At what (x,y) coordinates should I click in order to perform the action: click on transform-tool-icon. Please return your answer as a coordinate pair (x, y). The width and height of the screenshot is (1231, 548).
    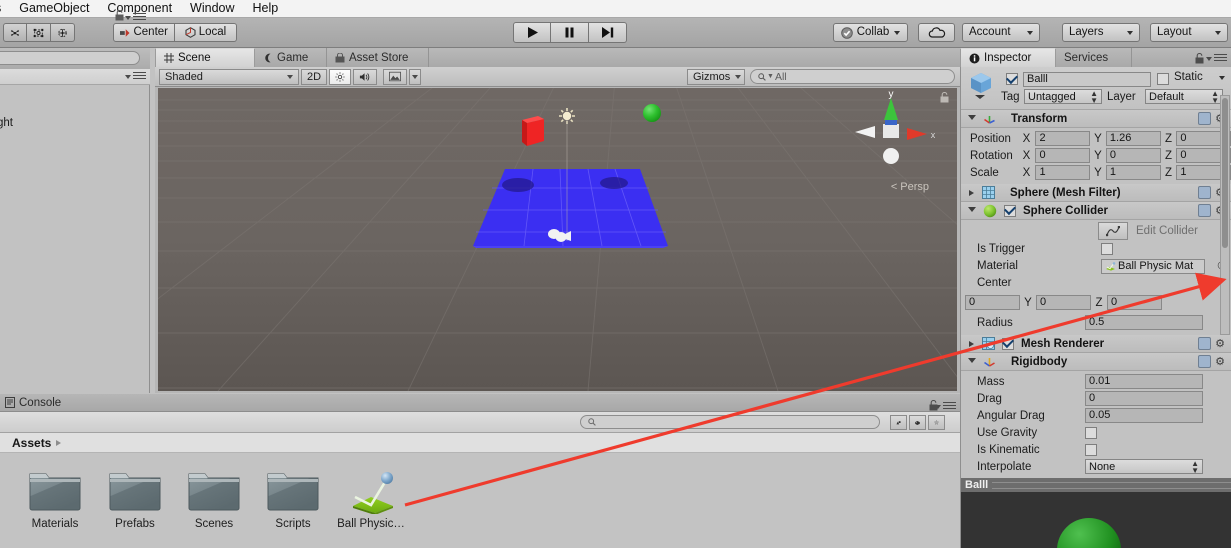
    Looking at the image, I should click on (63, 32).